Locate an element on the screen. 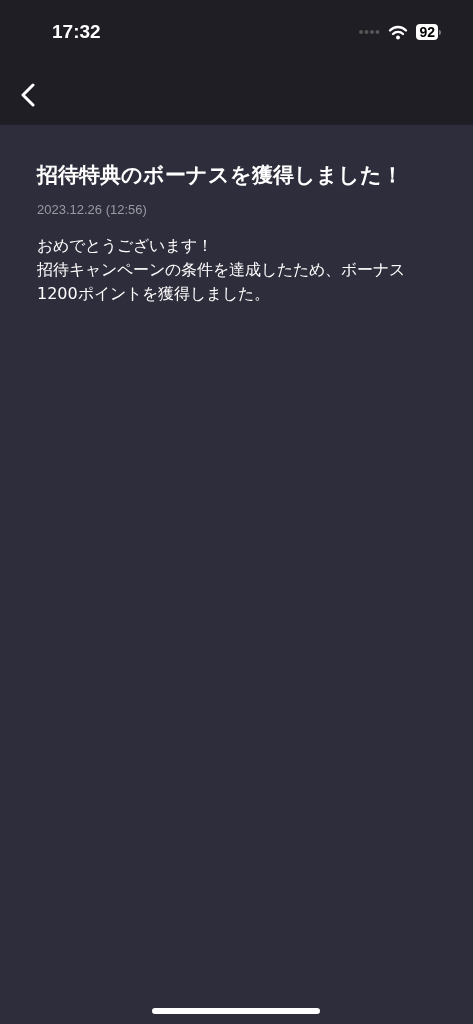 The width and height of the screenshot is (473, 1024). article-title: 招待特典のボーナスを獲得しました！ is located at coordinates (220, 175).